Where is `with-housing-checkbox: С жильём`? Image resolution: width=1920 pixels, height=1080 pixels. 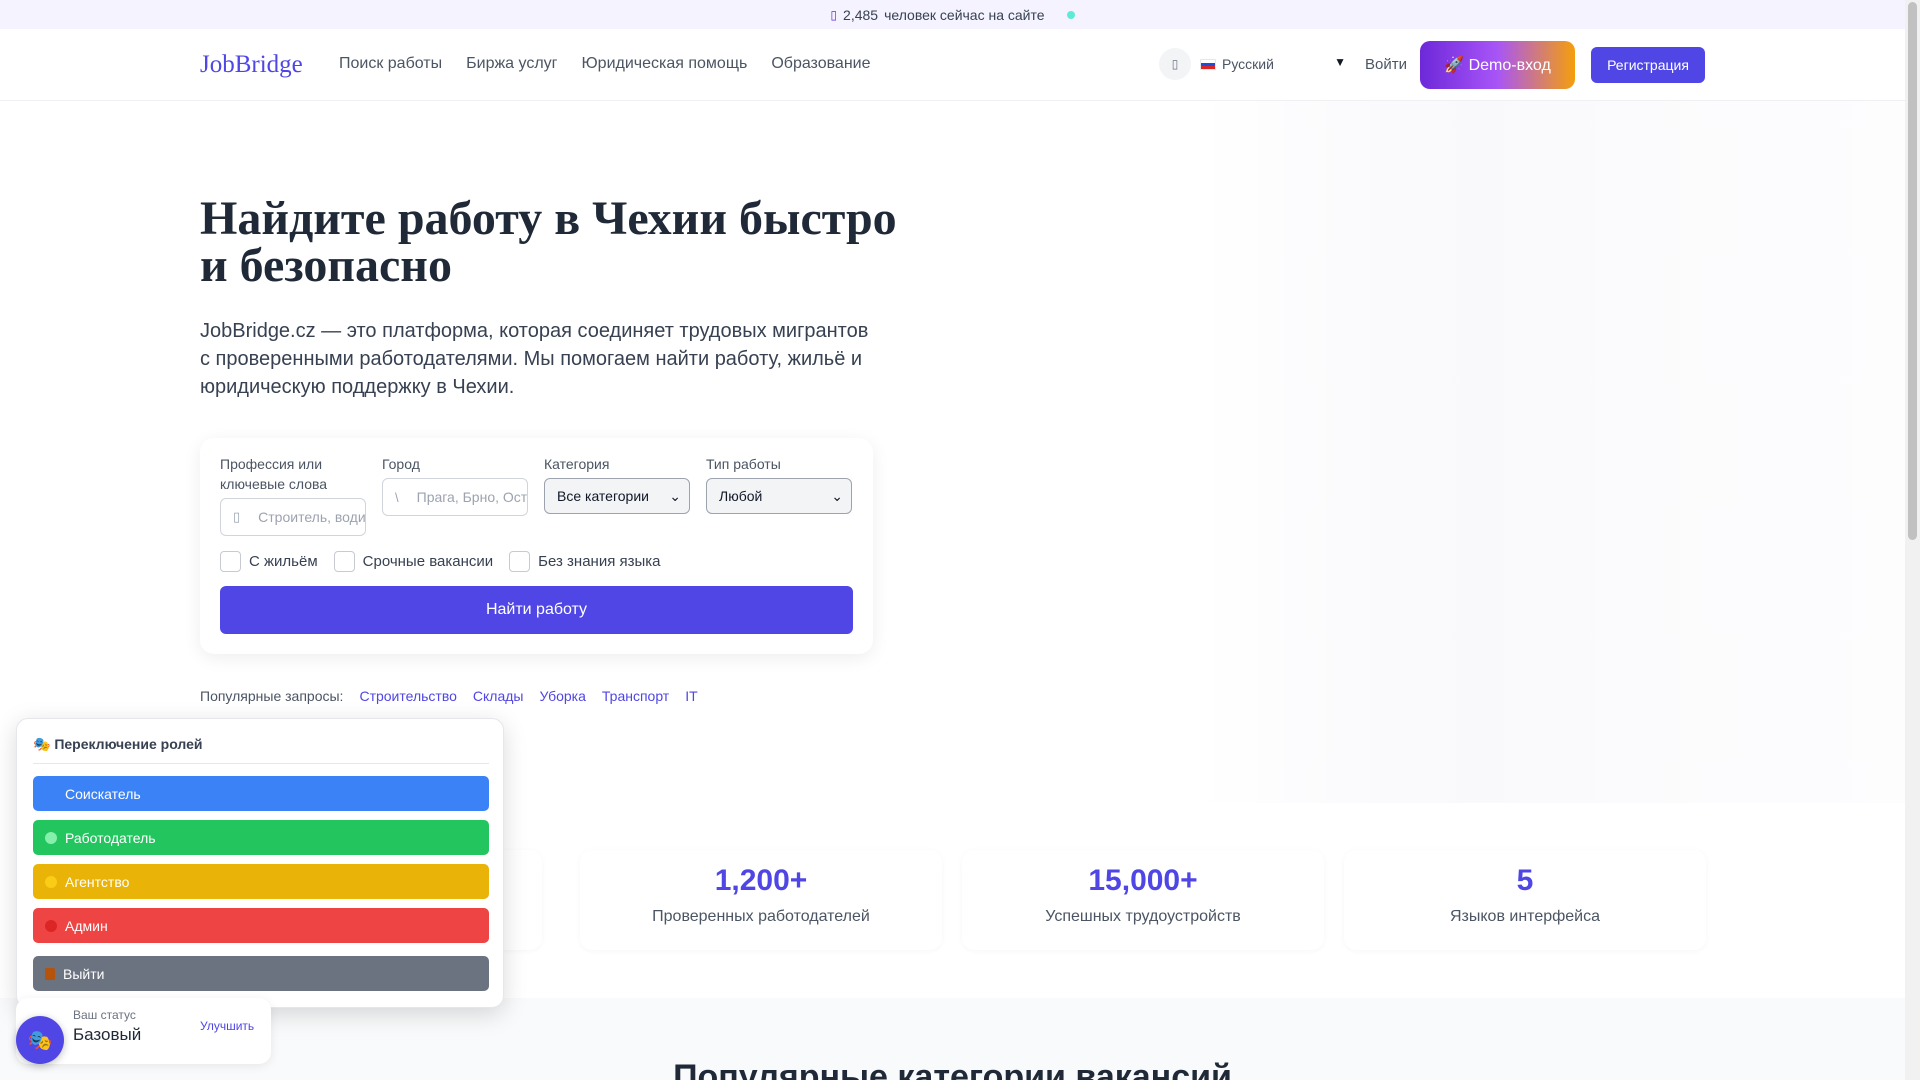
with-housing-checkbox: С жильём is located at coordinates (269, 561).